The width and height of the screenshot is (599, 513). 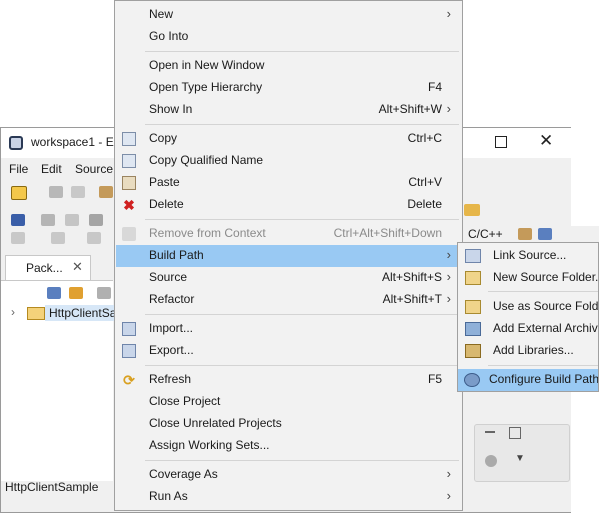 I want to click on menu-item-remove-from-context: Remove from Context Ctrl+Alt+Shift+Down, so click(x=288, y=234).